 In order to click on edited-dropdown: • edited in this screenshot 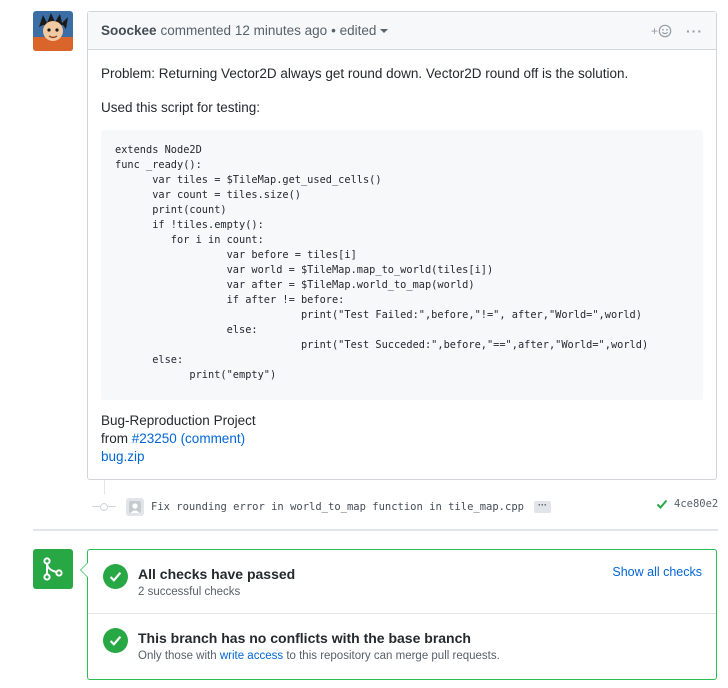, I will do `click(360, 30)`.